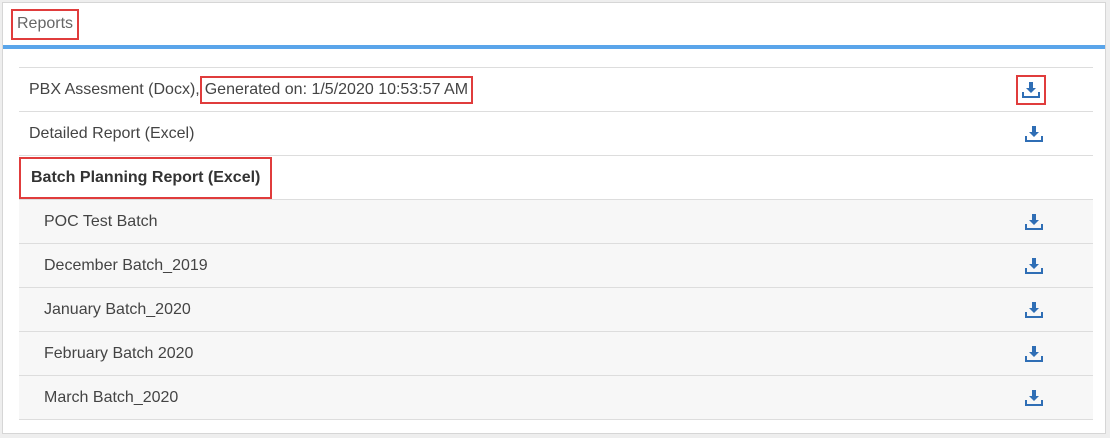  What do you see at coordinates (112, 133) in the screenshot?
I see `report-label-detailed: Detailed Report (Excel)` at bounding box center [112, 133].